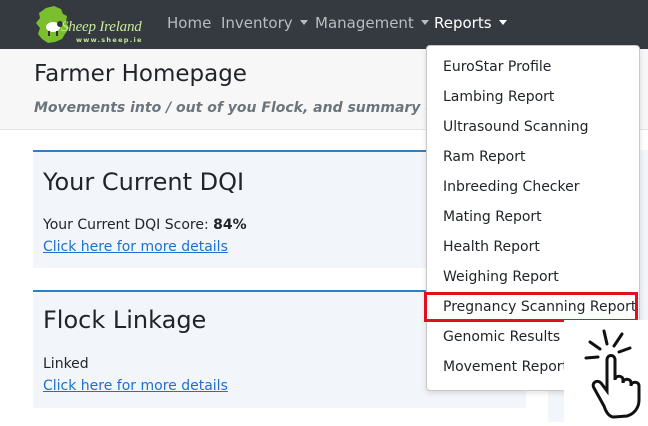  I want to click on menu-item-mating-report: Mating Report, so click(492, 217).